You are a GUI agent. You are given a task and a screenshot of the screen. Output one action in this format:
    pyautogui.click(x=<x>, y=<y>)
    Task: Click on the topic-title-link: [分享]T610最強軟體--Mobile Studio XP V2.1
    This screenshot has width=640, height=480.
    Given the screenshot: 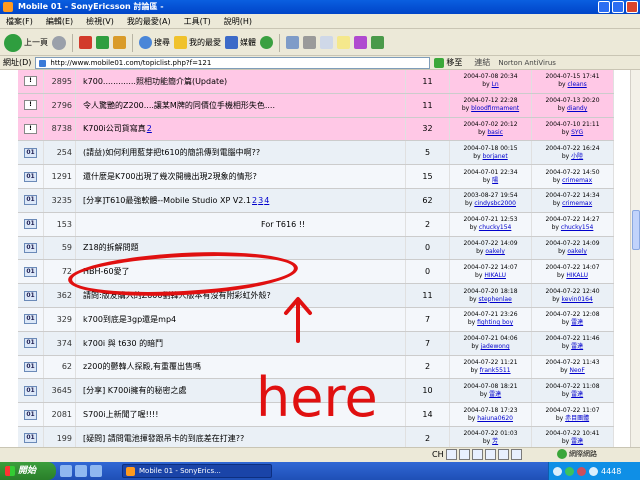 What is the action you would take?
    pyautogui.click(x=167, y=200)
    